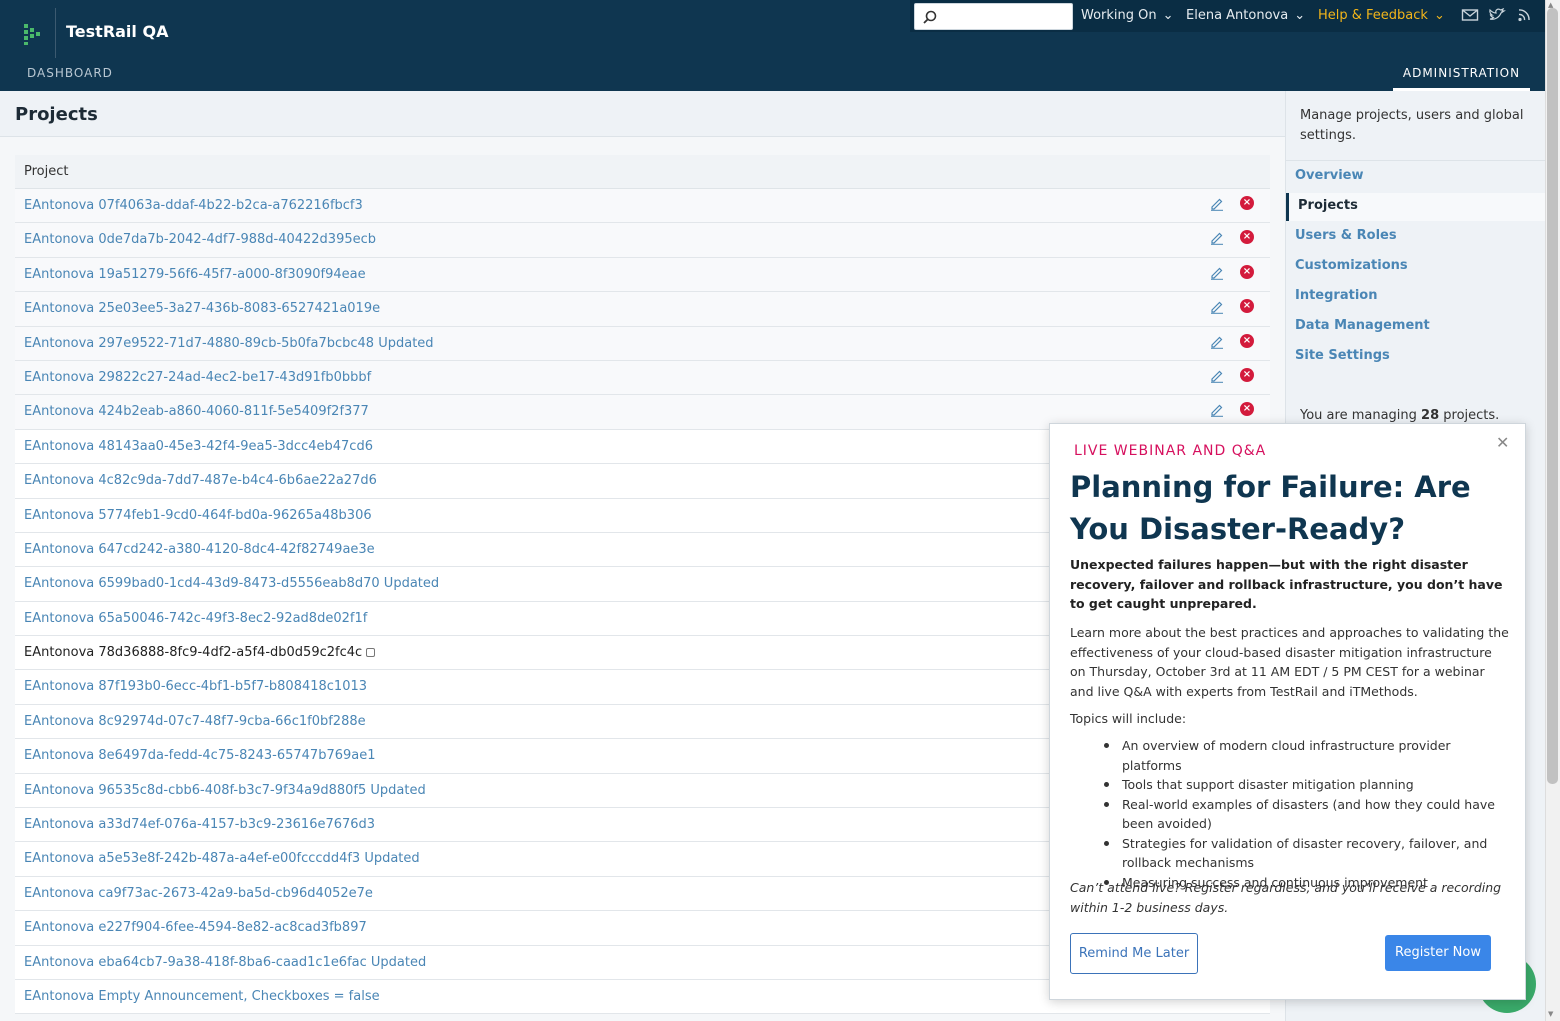 Image resolution: width=1560 pixels, height=1021 pixels. Describe the element at coordinates (1550, 1014) in the screenshot. I see `scroll-down-arrow-icon: ▼` at that location.